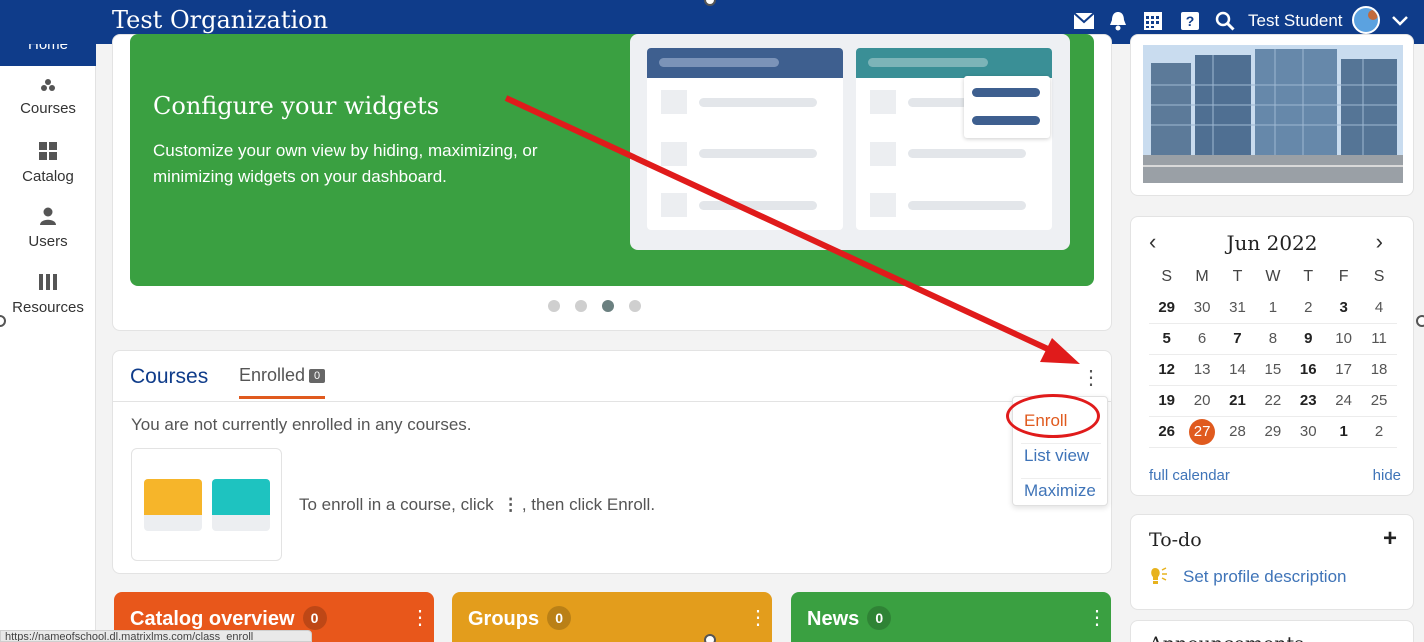 The height and width of the screenshot is (642, 1424). What do you see at coordinates (48, 343) in the screenshot?
I see `sidebar: Home Courses Catalog Users Resources` at bounding box center [48, 343].